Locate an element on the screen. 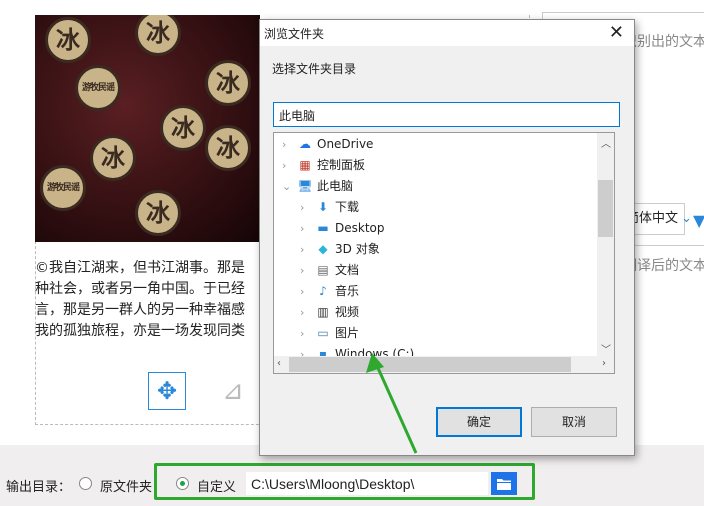 The image size is (704, 506). radio-original-folder is located at coordinates (85, 483).